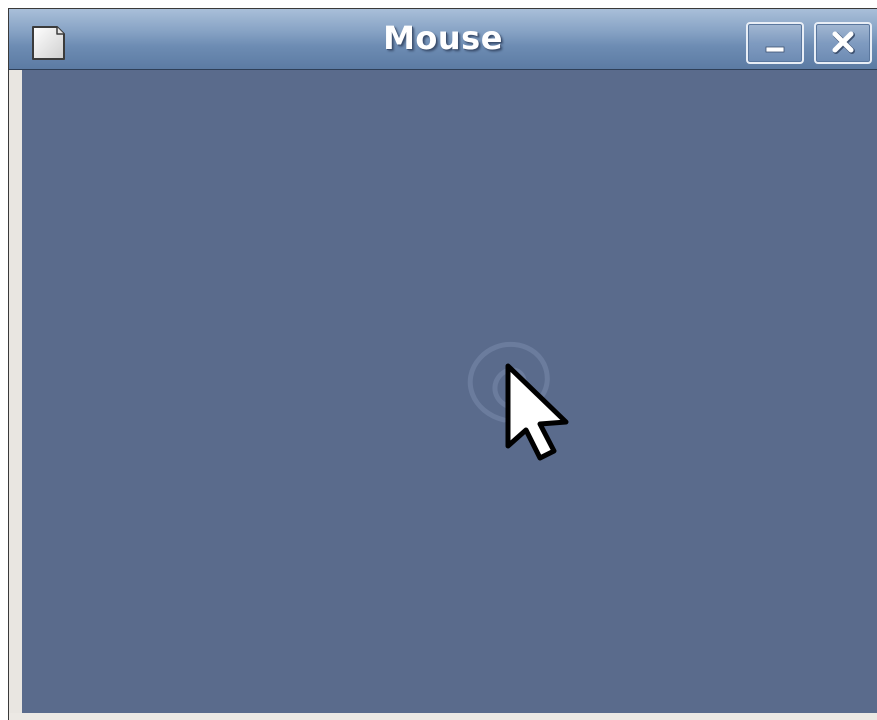 This screenshot has width=877, height=720. Describe the element at coordinates (443, 39) in the screenshot. I see `title-bar: Mouse` at that location.